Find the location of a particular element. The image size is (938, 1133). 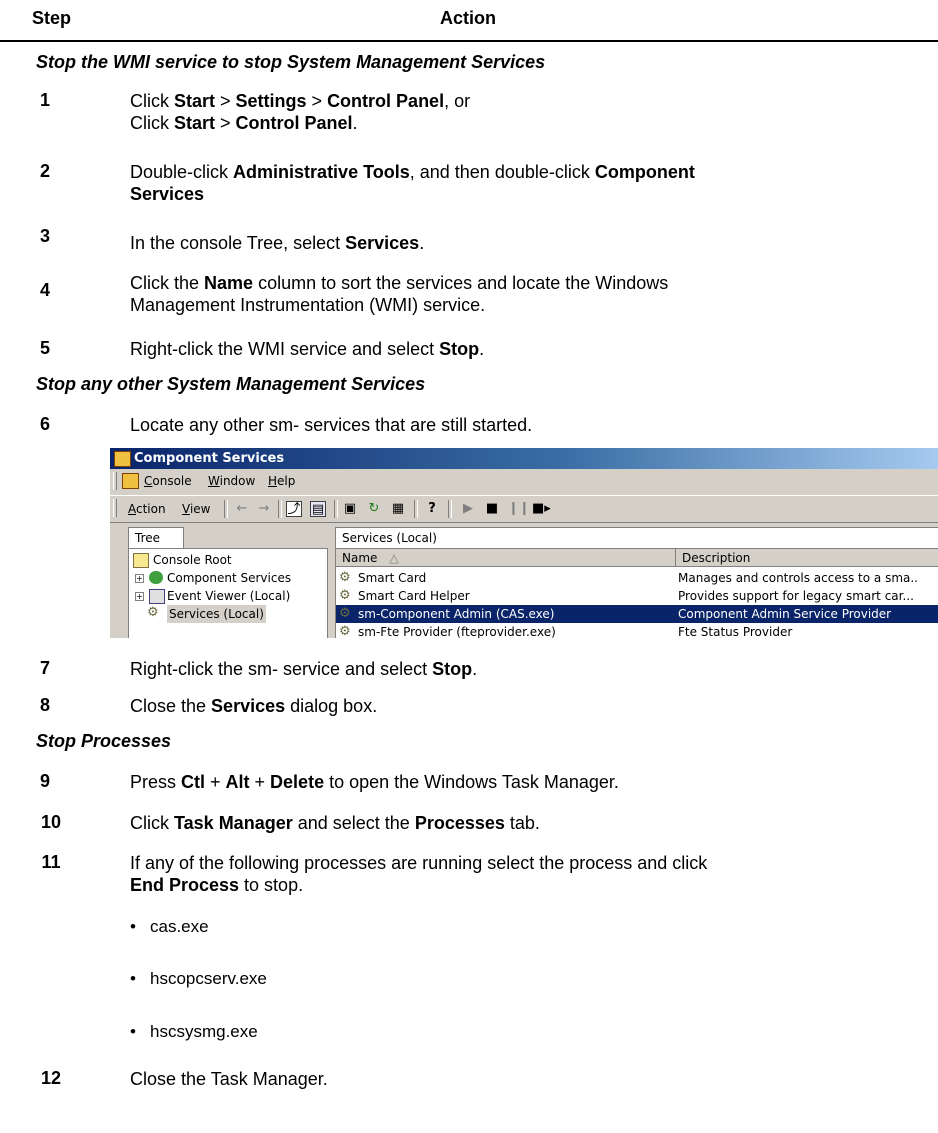

step-column-header: Step is located at coordinates (52, 18).